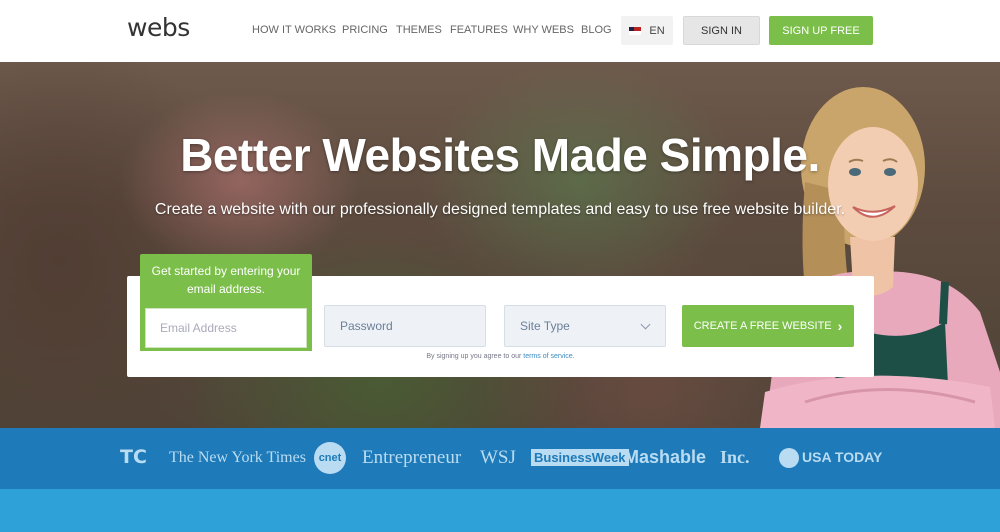 This screenshot has height=532, width=1000. I want to click on nav-blog: BLOG, so click(596, 30).